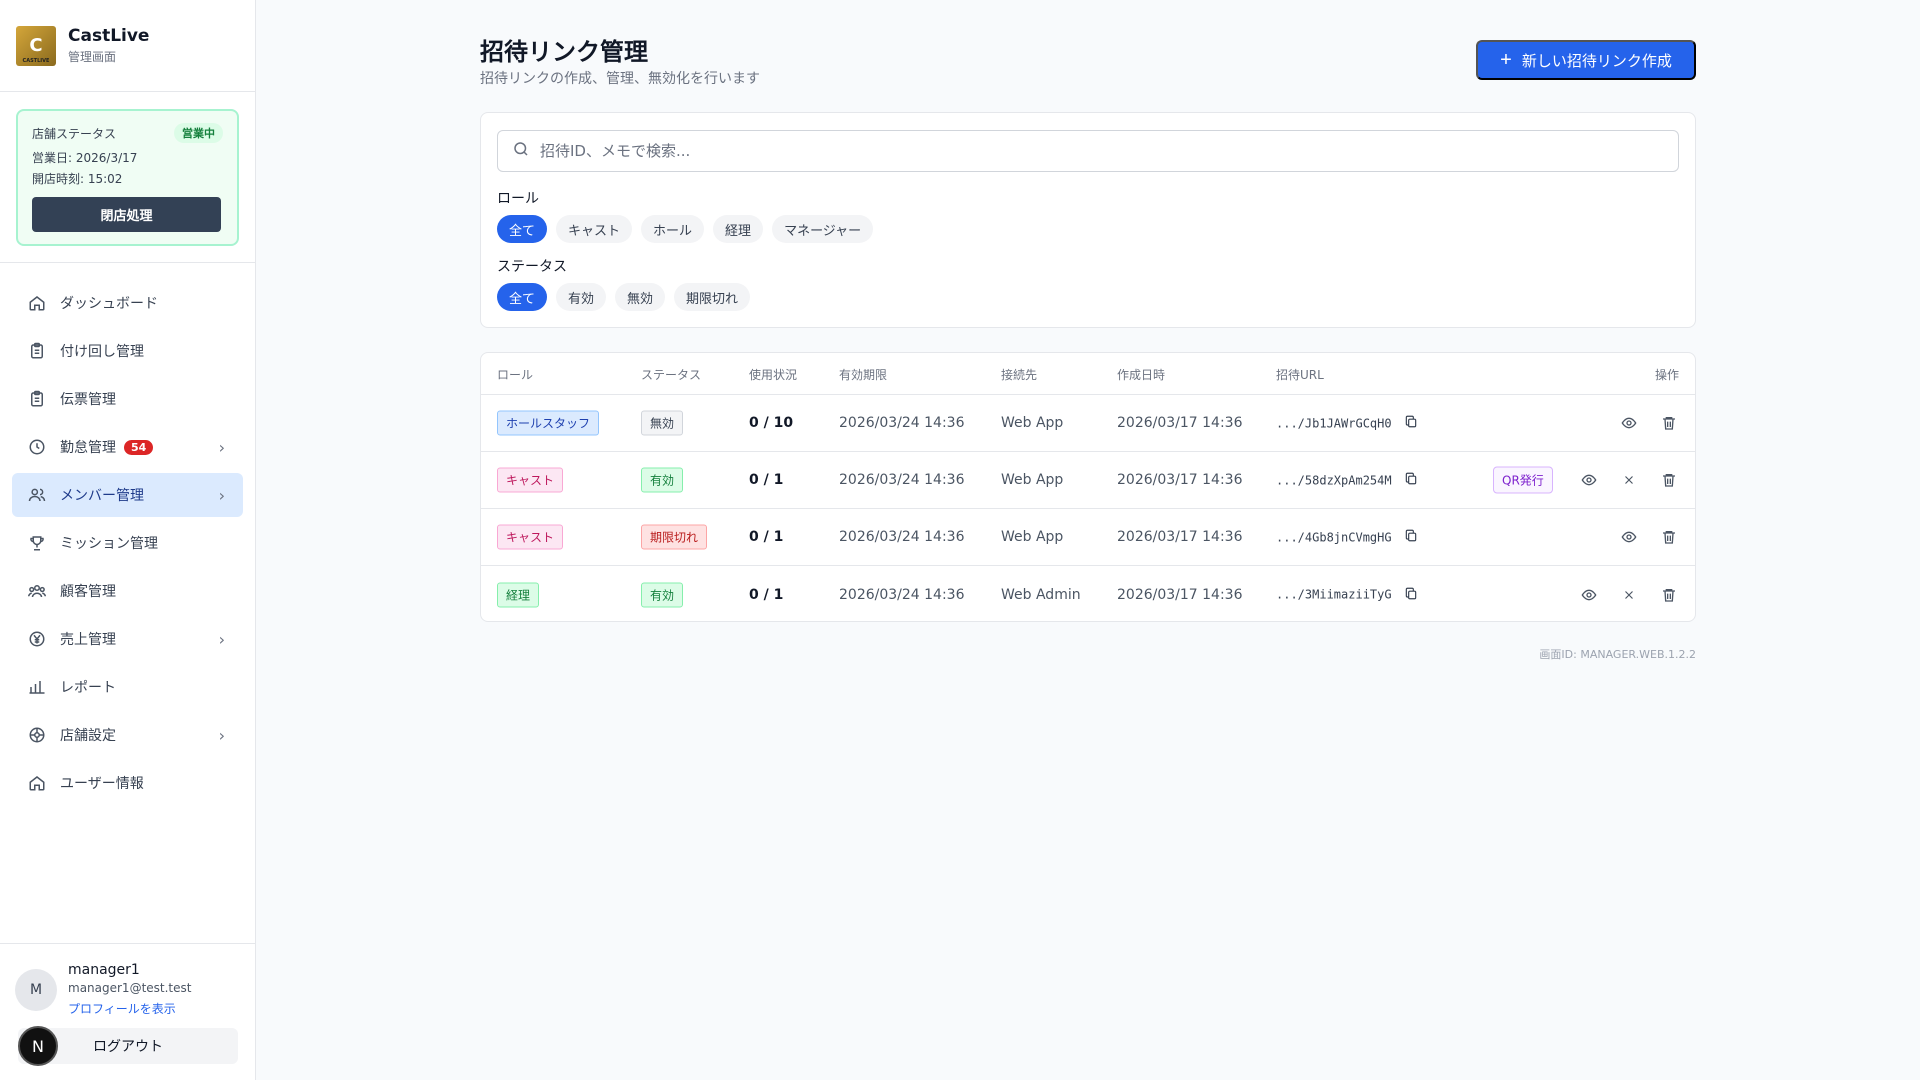 This screenshot has width=1920, height=1080. Describe the element at coordinates (518, 199) in the screenshot. I see `role-filter-label: ロール` at that location.